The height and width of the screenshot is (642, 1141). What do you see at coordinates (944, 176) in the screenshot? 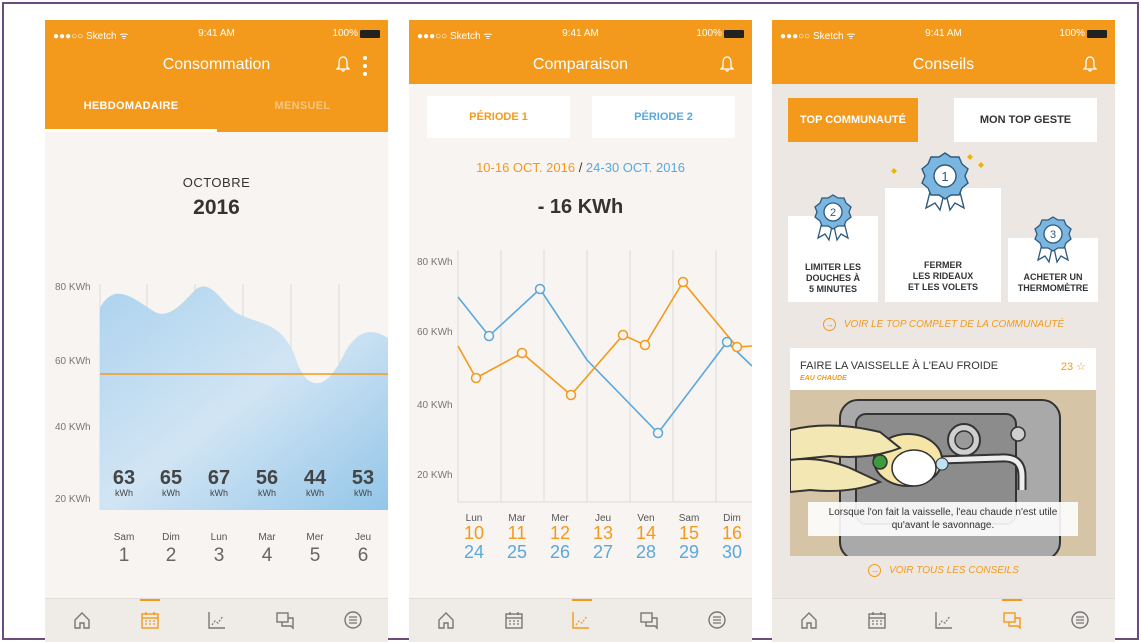
I see `rank-number: 1` at bounding box center [944, 176].